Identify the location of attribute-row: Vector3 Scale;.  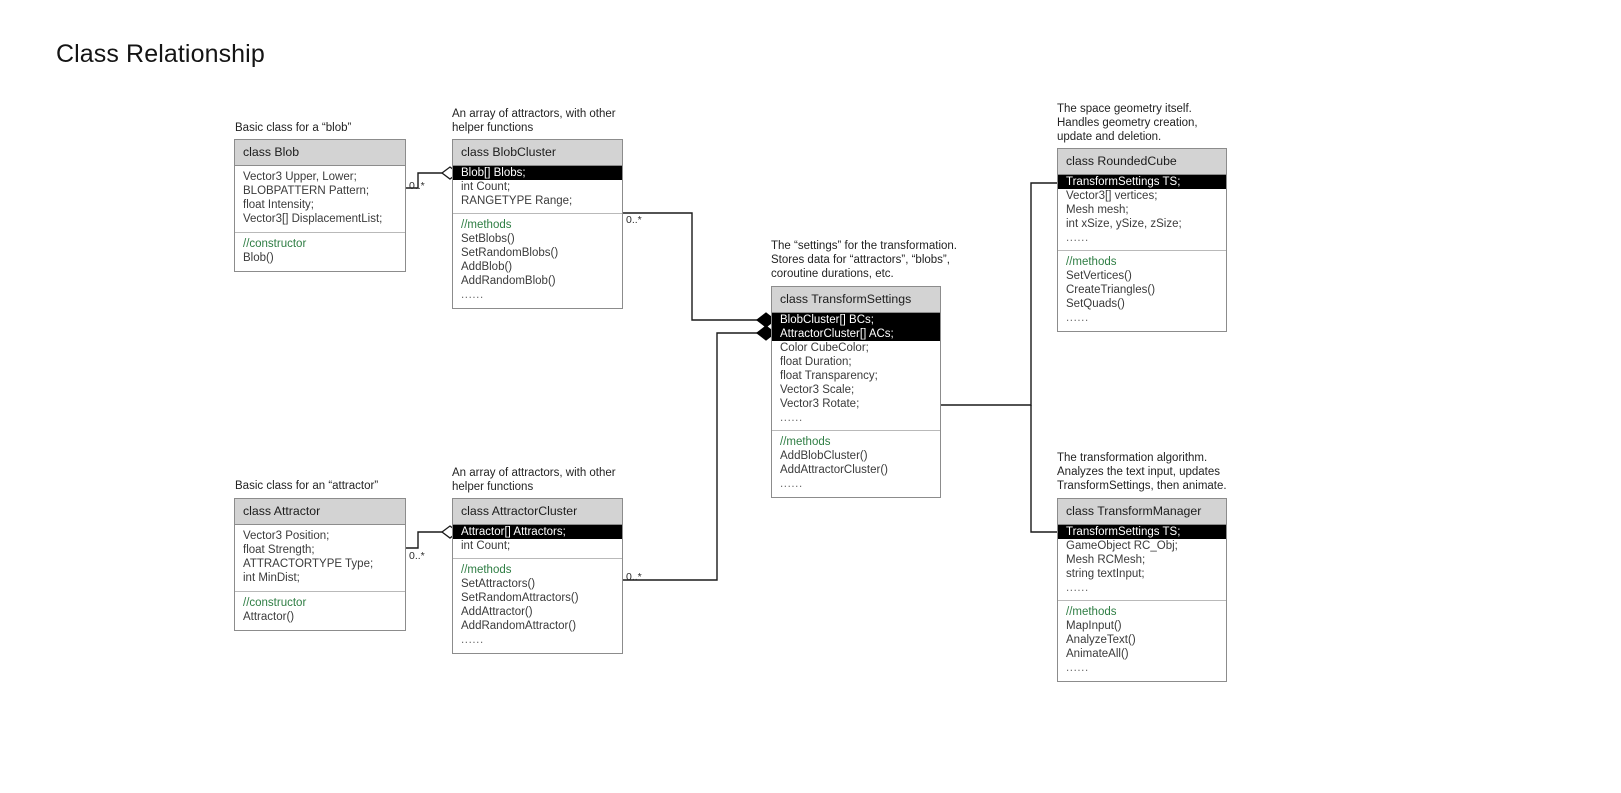
(817, 390).